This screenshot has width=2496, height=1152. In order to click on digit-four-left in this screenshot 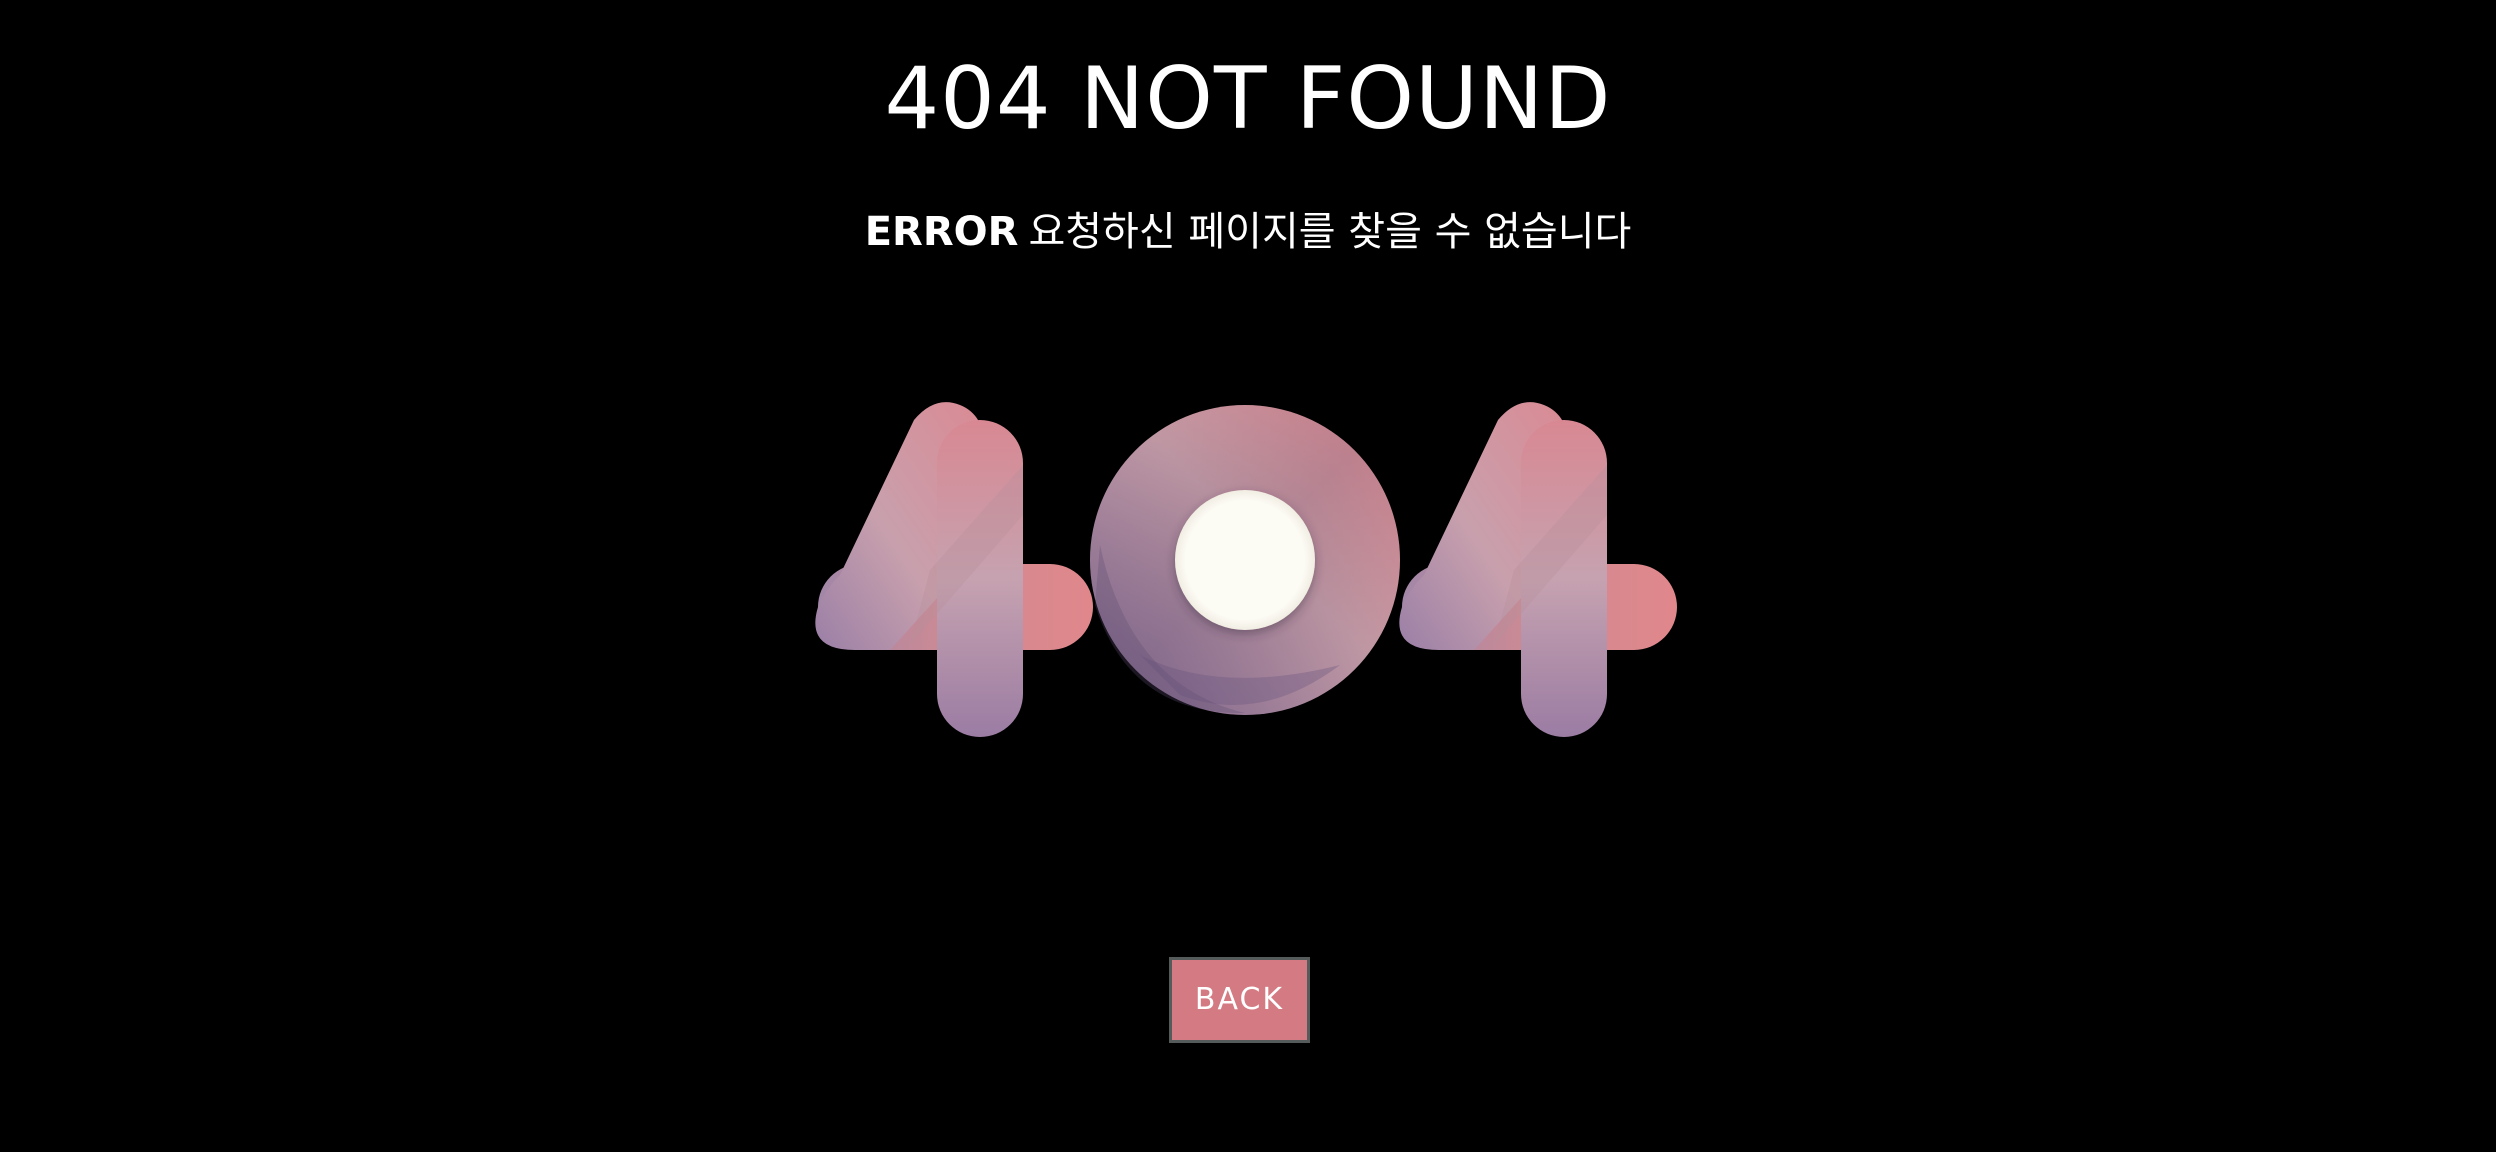, I will do `click(954, 569)`.